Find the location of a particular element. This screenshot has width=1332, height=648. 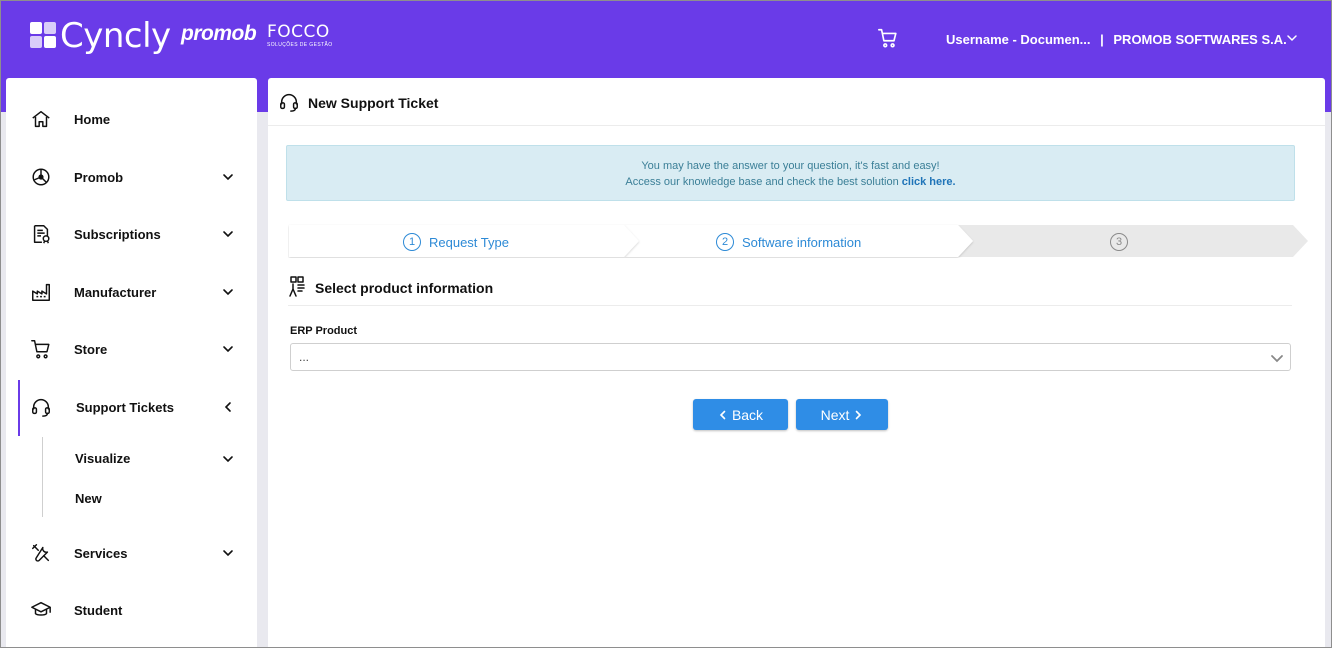

step-number: 3 is located at coordinates (1119, 242).